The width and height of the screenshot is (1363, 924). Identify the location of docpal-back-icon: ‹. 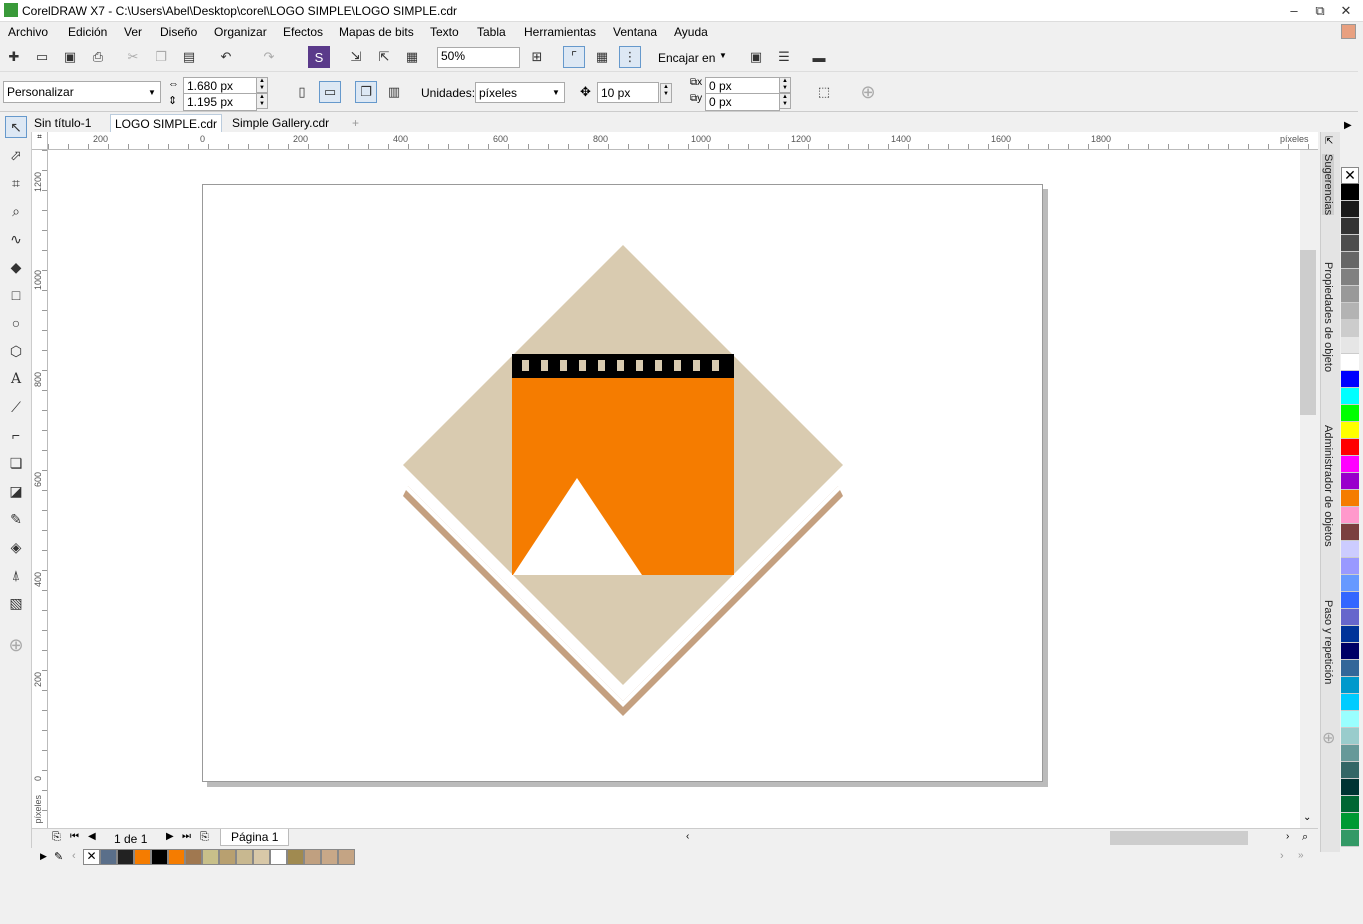
(74, 856).